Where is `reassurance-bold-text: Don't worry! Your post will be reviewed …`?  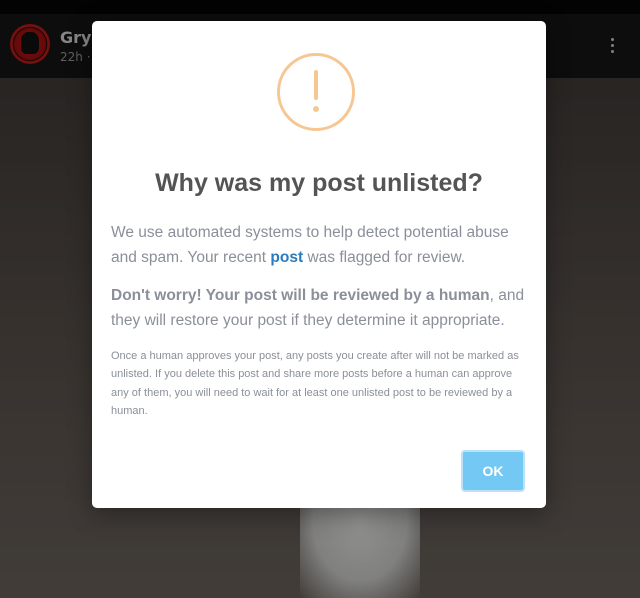 reassurance-bold-text: Don't worry! Your post will be reviewed … is located at coordinates (300, 295).